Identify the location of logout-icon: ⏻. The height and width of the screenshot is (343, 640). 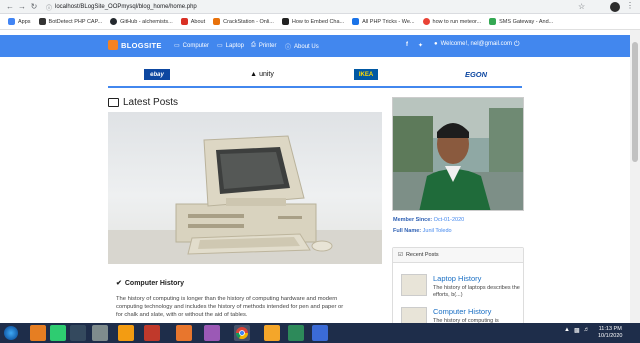
(517, 45).